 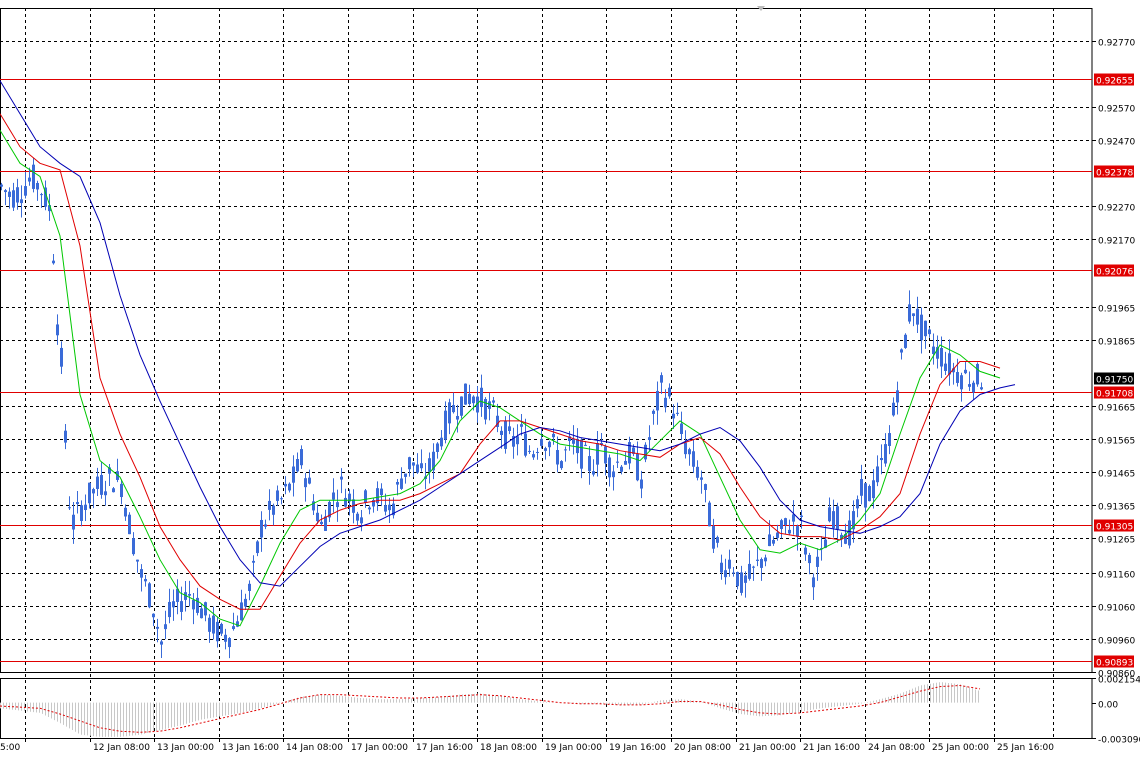 I want to click on time-axis-label: 17 Jan 00:00, so click(x=379, y=748).